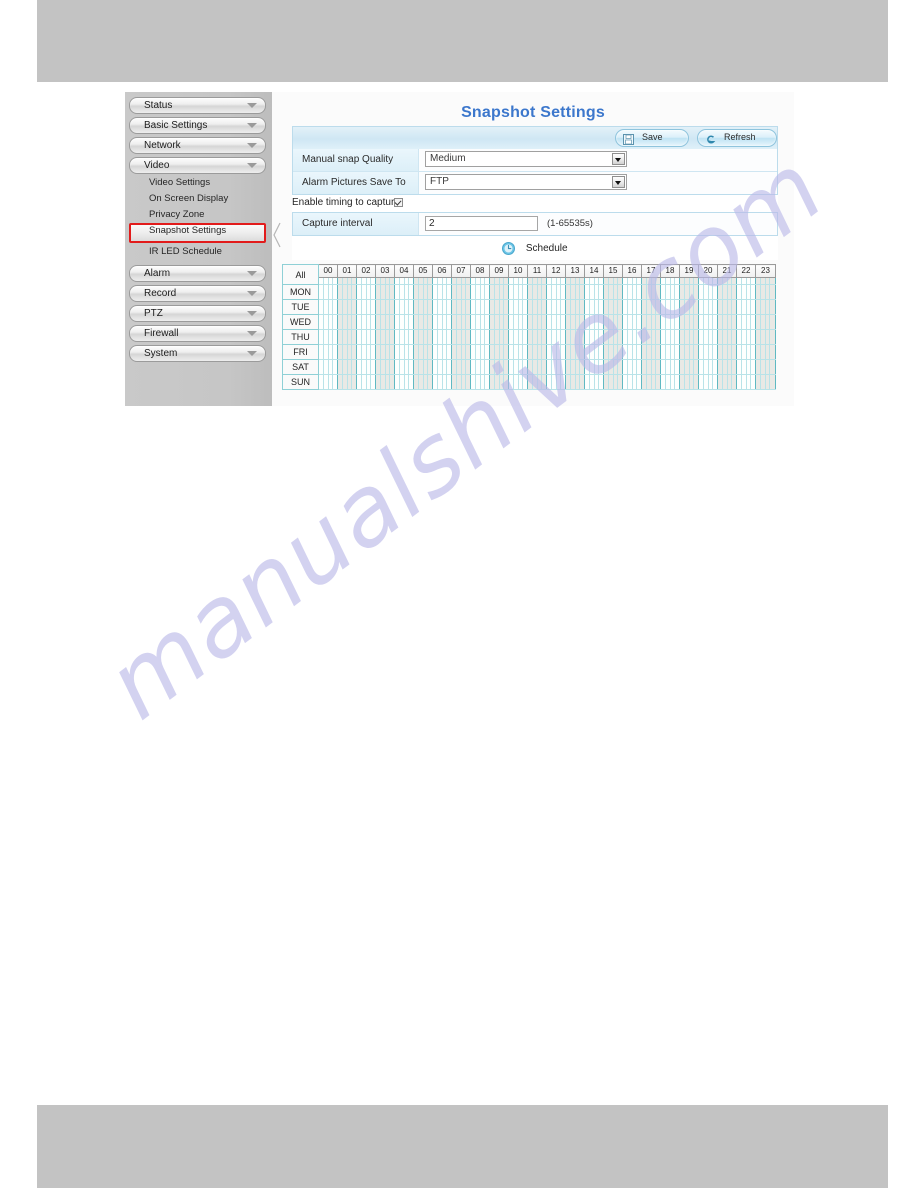 This screenshot has width=918, height=1188. Describe the element at coordinates (689, 271) in the screenshot. I see `schedule-hour-header: 19` at that location.